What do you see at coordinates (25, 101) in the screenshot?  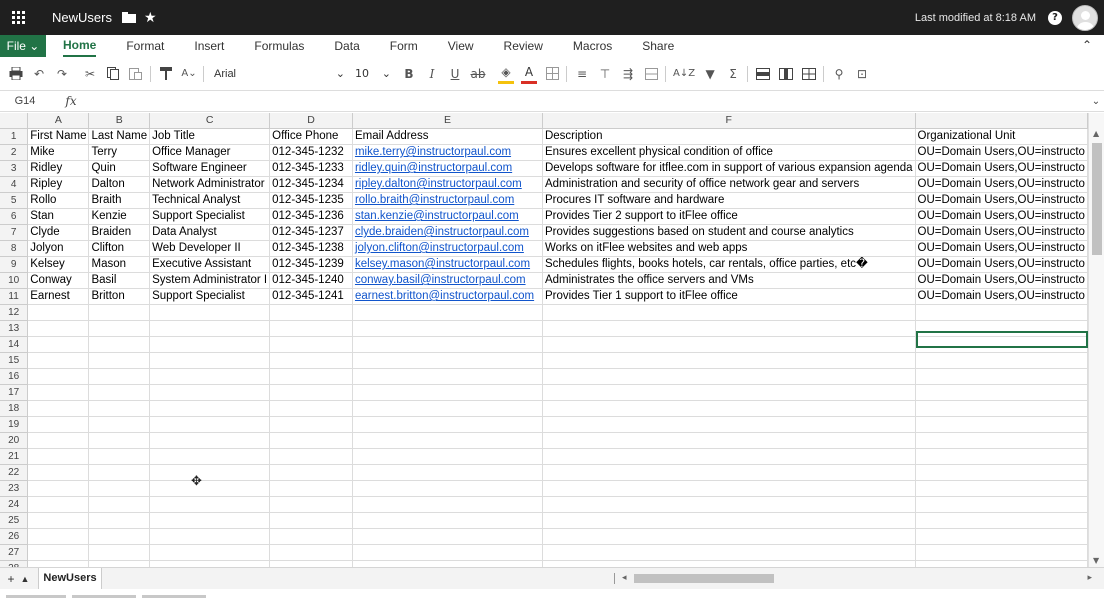 I see `cell-reference-box: G14` at bounding box center [25, 101].